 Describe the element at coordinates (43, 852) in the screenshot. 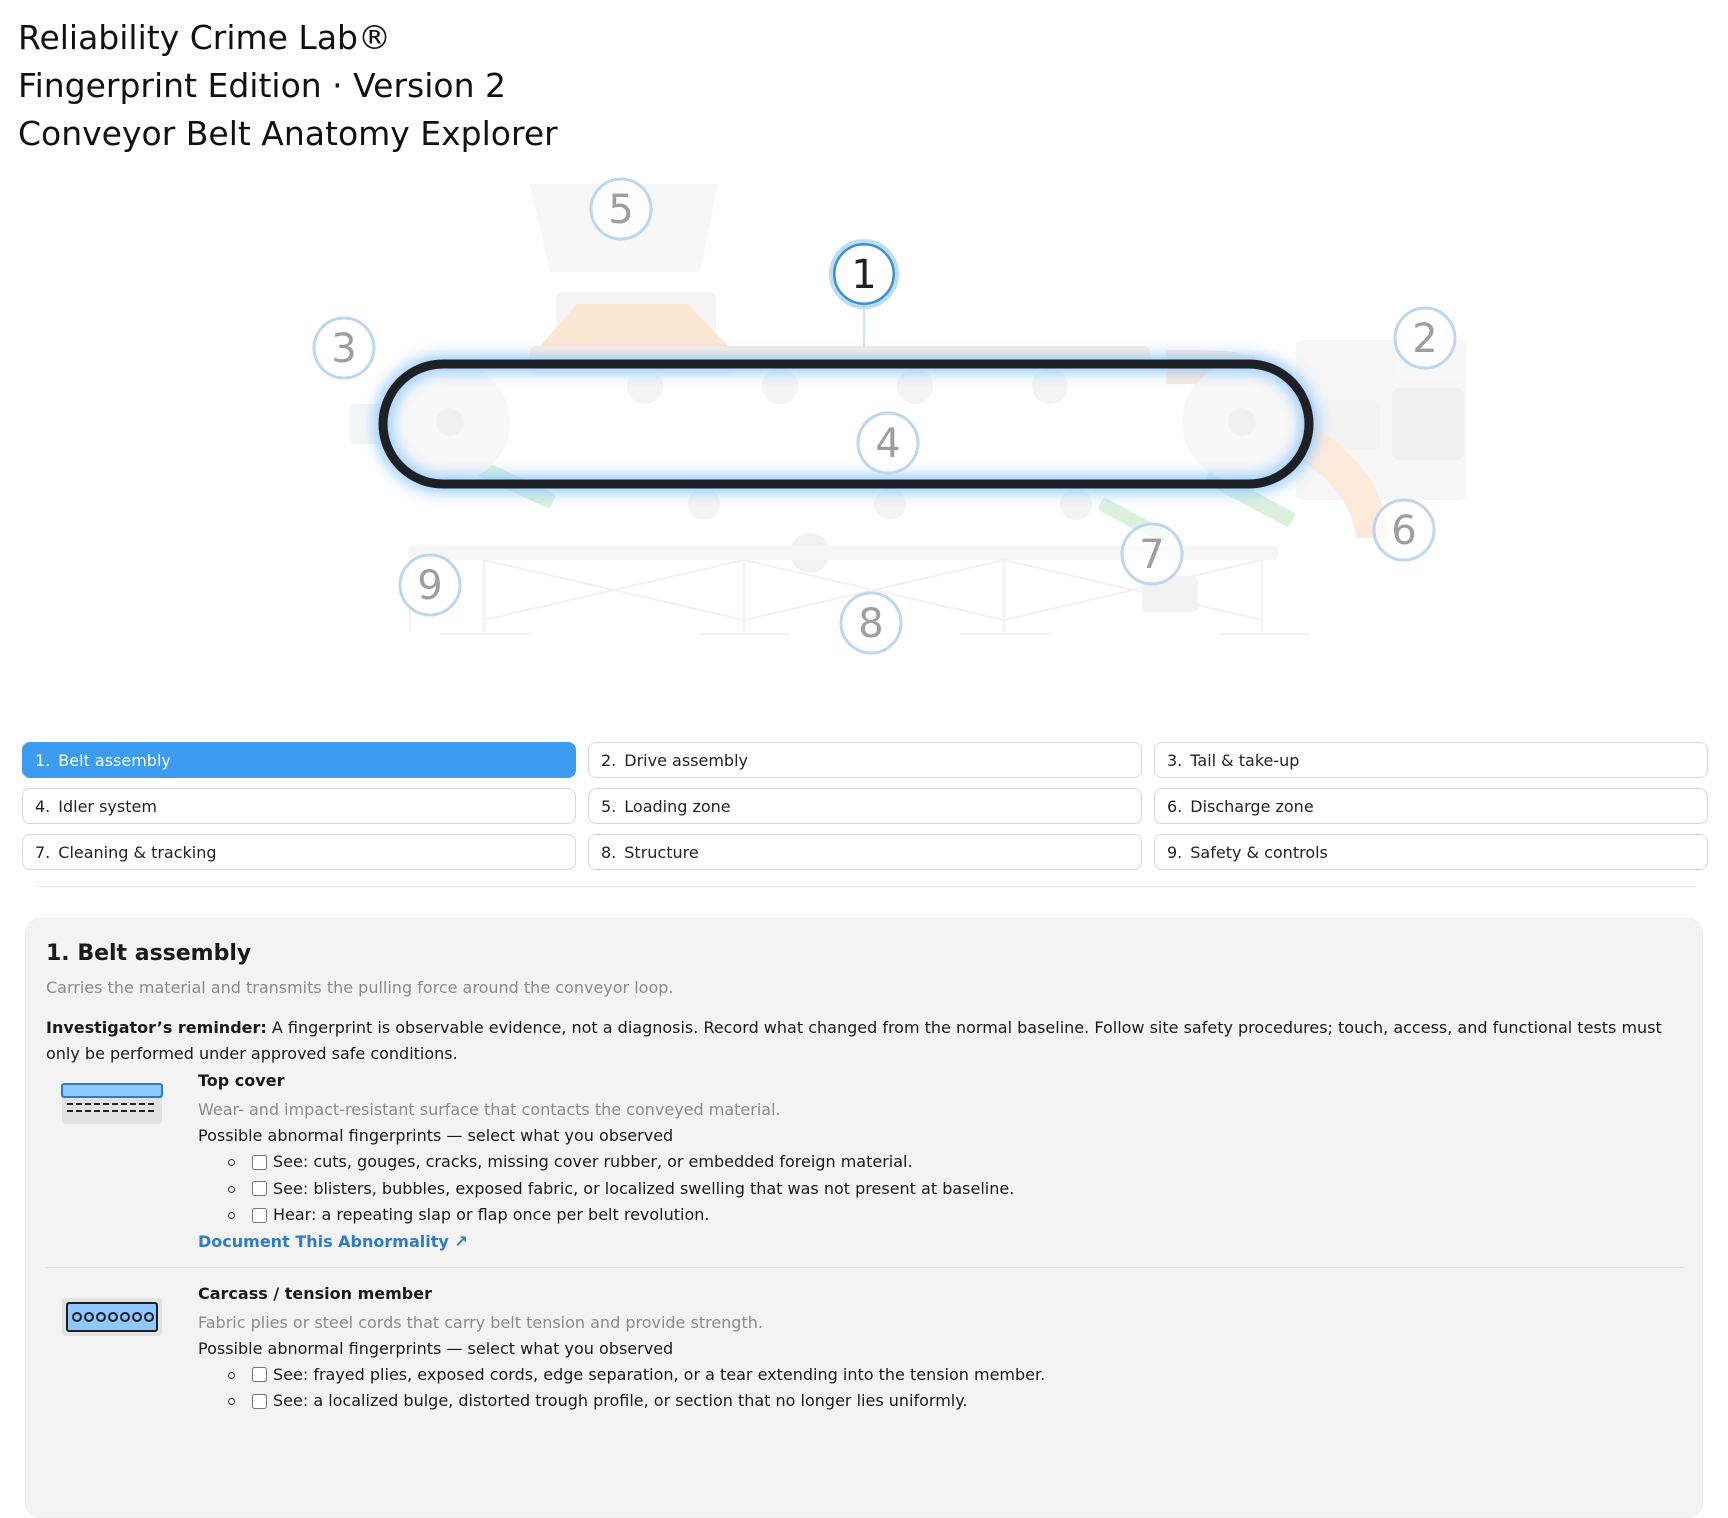

I see `part-number: 7.` at that location.